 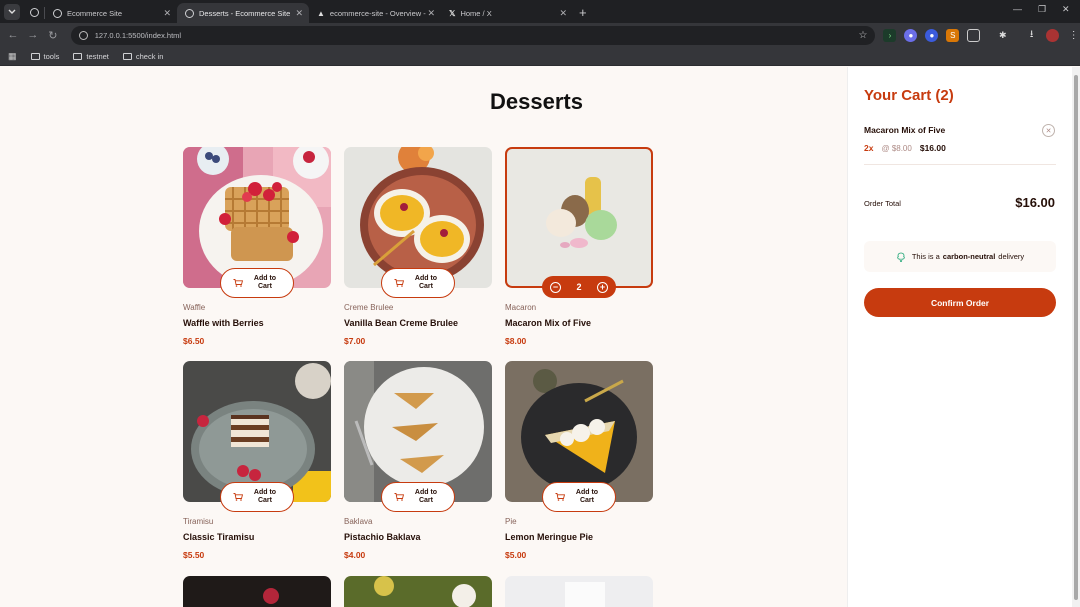 I want to click on product-card-macaron: − 2 + Macaron Macaron Mix of Five $8.00, so click(x=579, y=246).